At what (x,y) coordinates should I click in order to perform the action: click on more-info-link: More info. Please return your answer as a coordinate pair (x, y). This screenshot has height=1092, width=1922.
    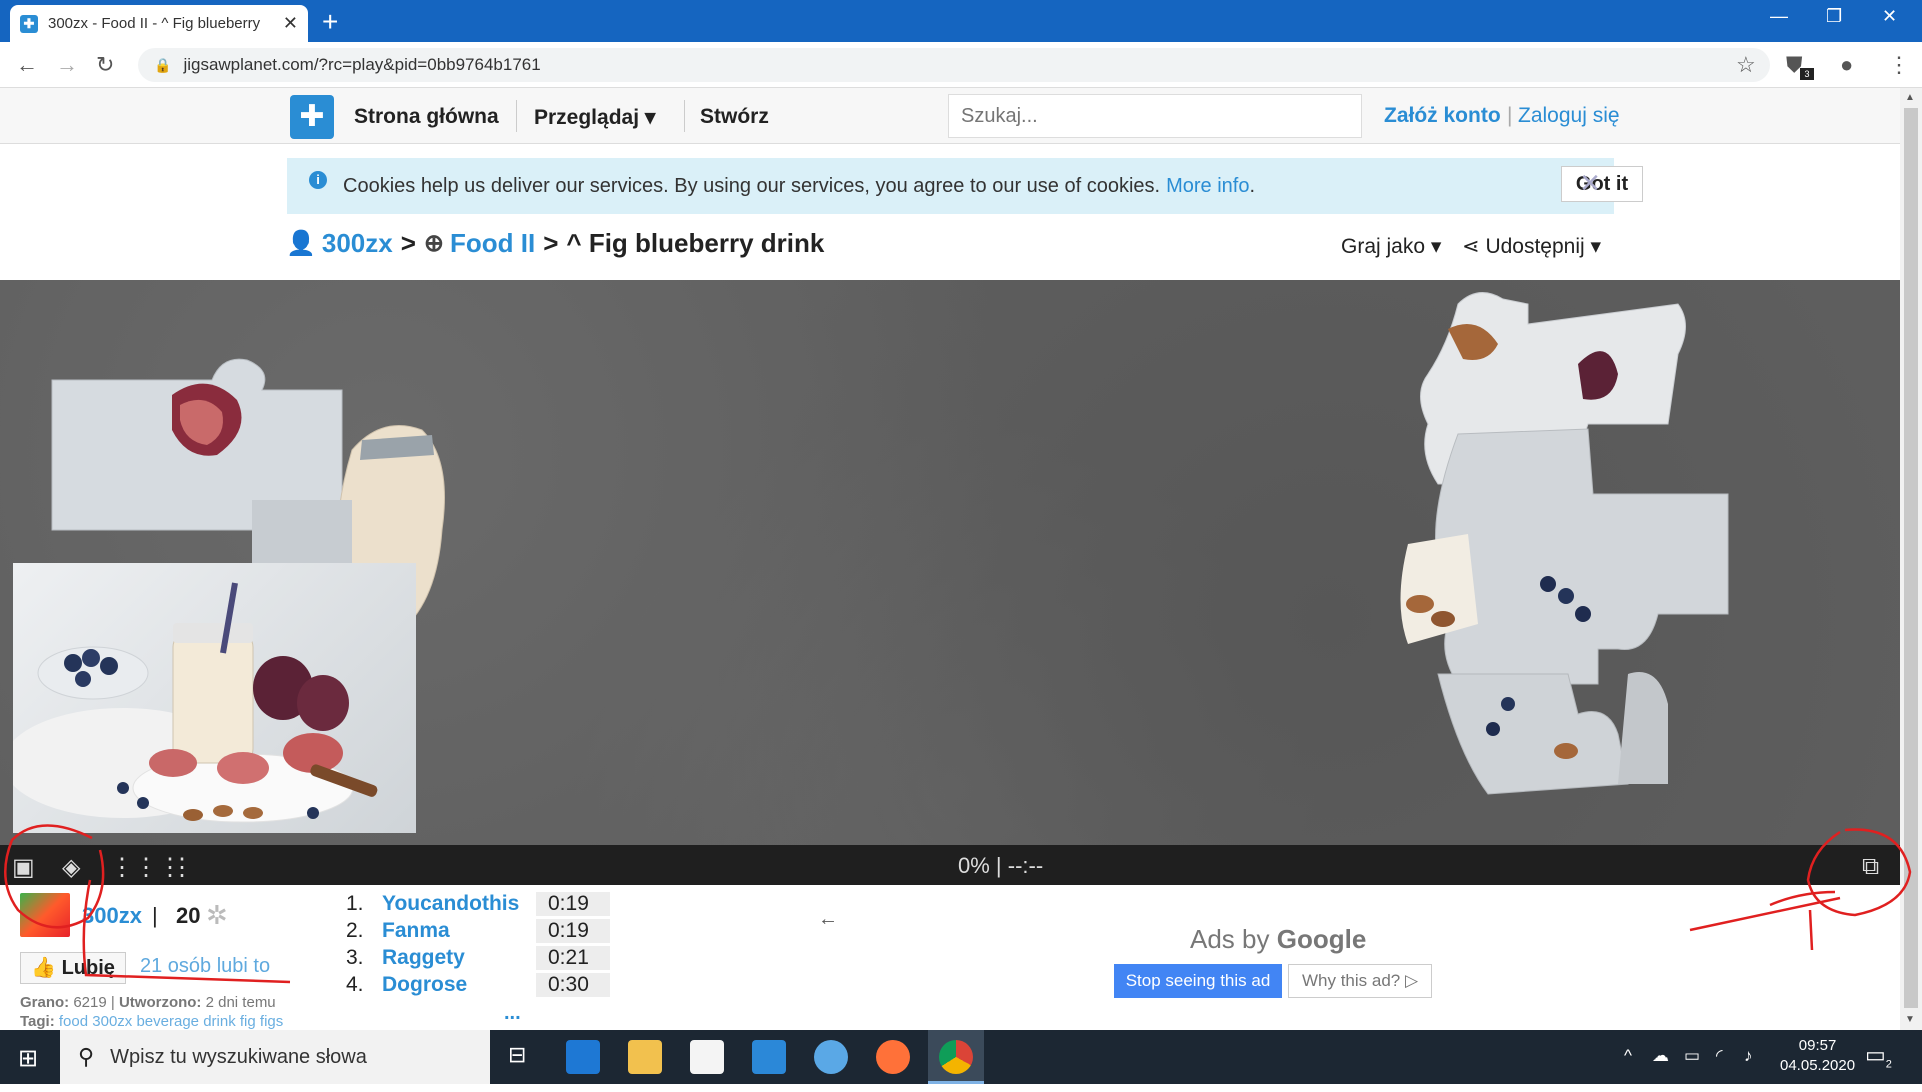
    Looking at the image, I should click on (1207, 186).